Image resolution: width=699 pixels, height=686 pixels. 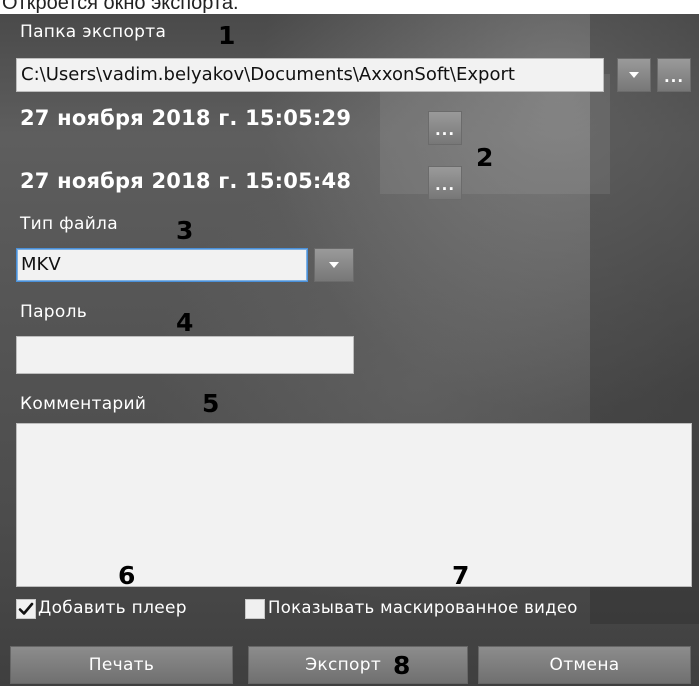 What do you see at coordinates (162, 265) in the screenshot?
I see `file-type-select: MKV` at bounding box center [162, 265].